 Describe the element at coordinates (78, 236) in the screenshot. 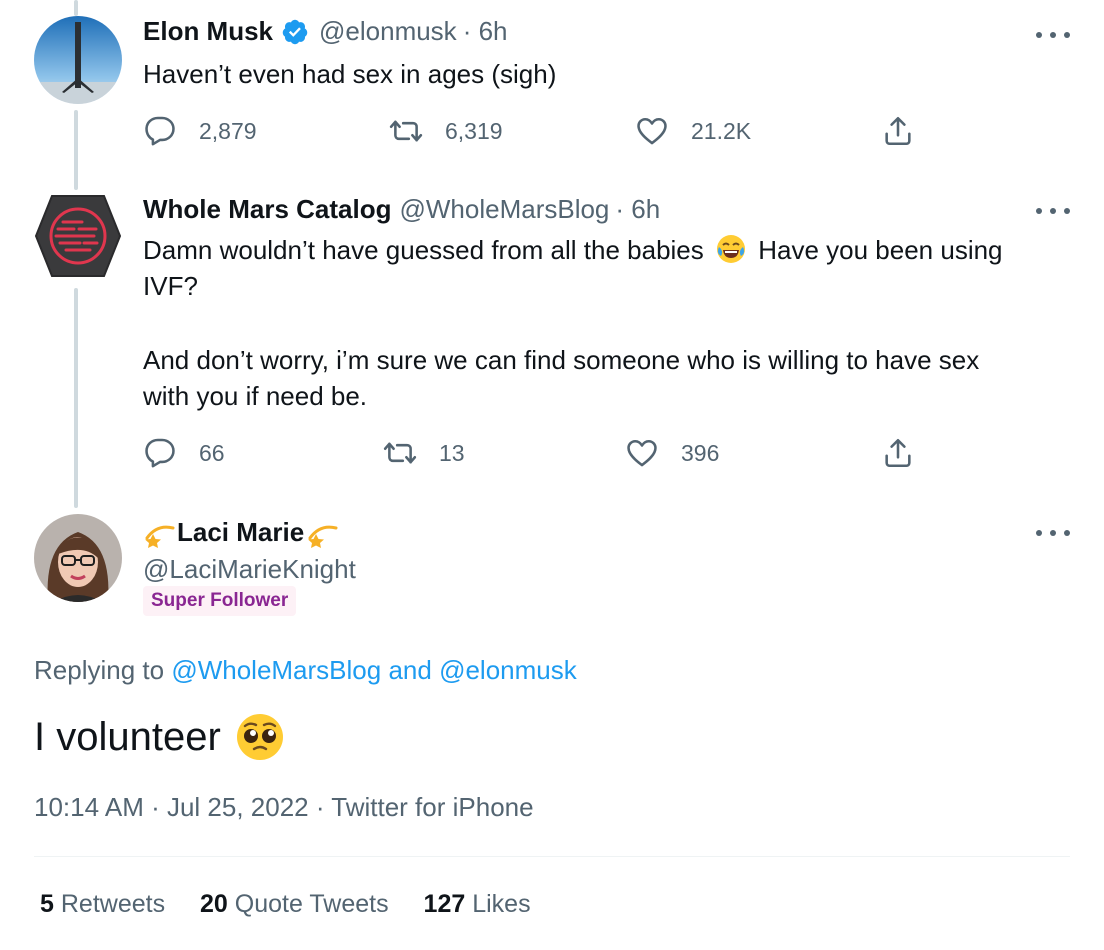

I see `avatar-wholemarsblog` at that location.